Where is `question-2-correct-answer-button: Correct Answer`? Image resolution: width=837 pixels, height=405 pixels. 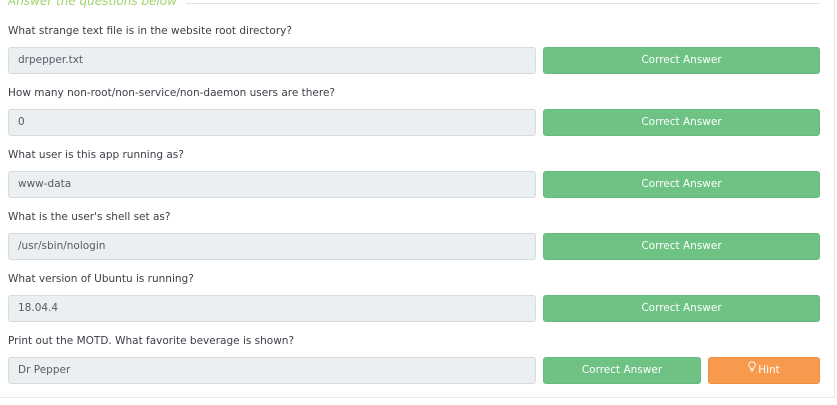 question-2-correct-answer-button: Correct Answer is located at coordinates (681, 122).